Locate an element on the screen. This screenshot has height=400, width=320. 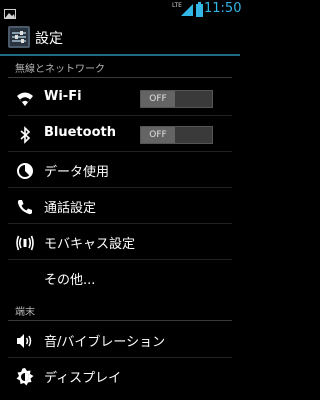
wifi-toggle: OFF is located at coordinates (176, 99).